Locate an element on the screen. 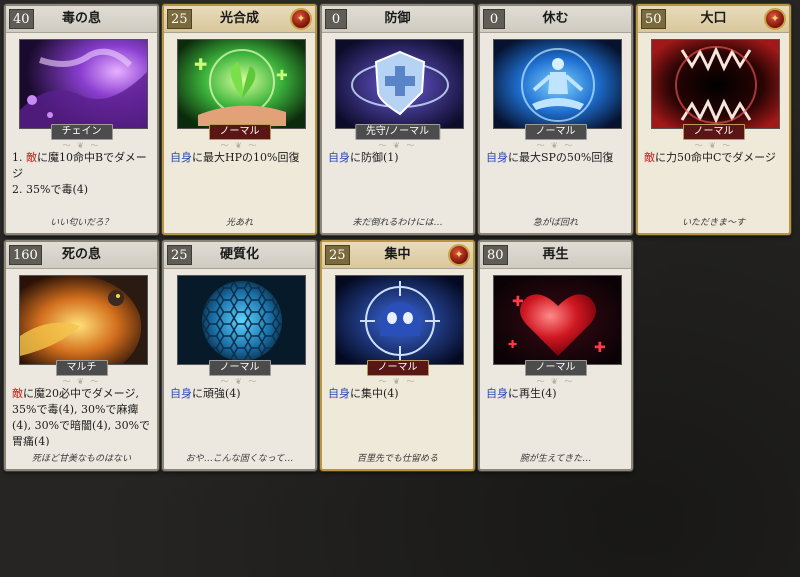  card-flavor-text: 光あれ is located at coordinates (239, 223).